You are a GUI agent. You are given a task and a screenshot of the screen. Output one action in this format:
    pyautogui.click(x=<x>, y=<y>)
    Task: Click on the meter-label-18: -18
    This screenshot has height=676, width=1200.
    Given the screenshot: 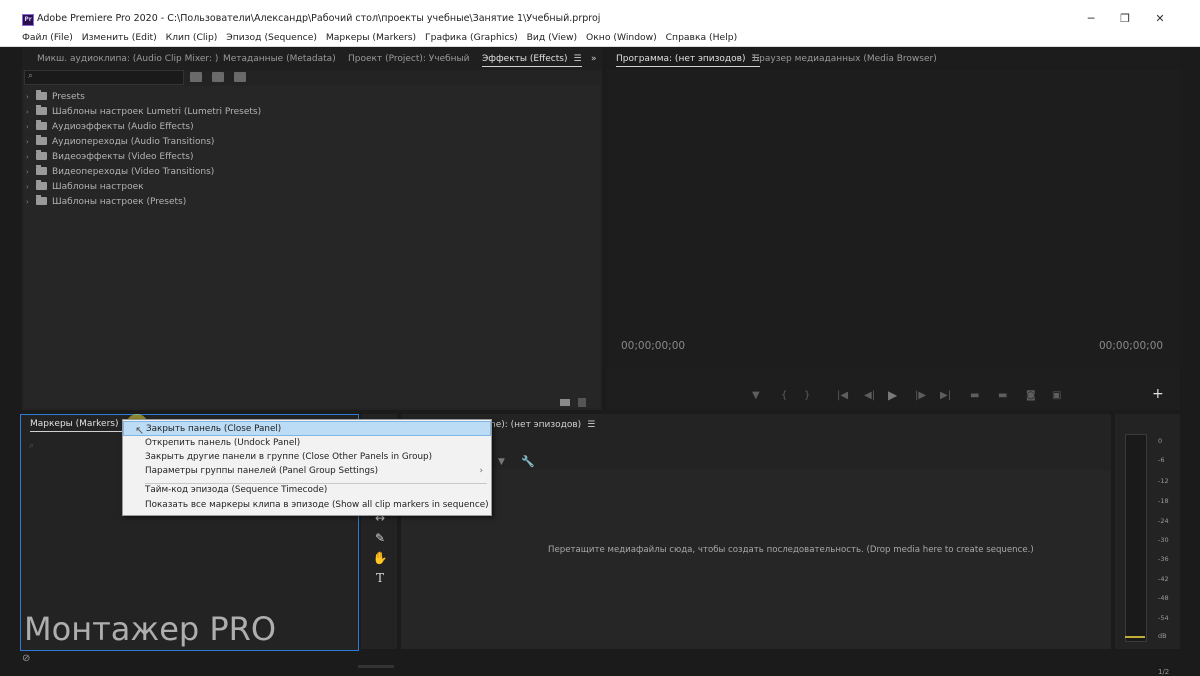 What is the action you would take?
    pyautogui.click(x=1163, y=501)
    